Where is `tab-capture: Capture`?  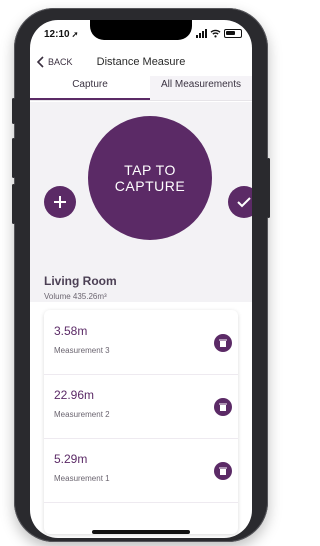
tab-capture: Capture is located at coordinates (90, 88).